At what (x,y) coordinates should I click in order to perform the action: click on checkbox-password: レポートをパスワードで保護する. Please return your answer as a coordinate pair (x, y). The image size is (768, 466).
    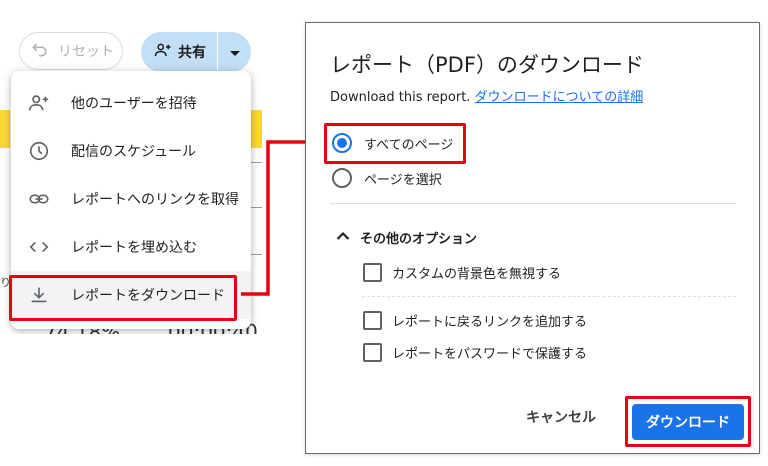
    Looking at the image, I should click on (475, 352).